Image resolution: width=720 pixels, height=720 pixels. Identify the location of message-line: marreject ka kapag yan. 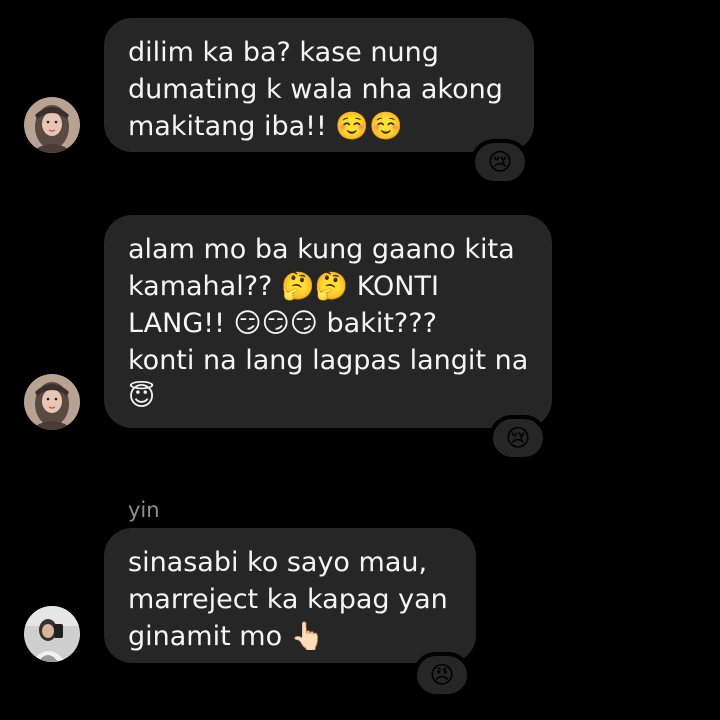
(288, 599).